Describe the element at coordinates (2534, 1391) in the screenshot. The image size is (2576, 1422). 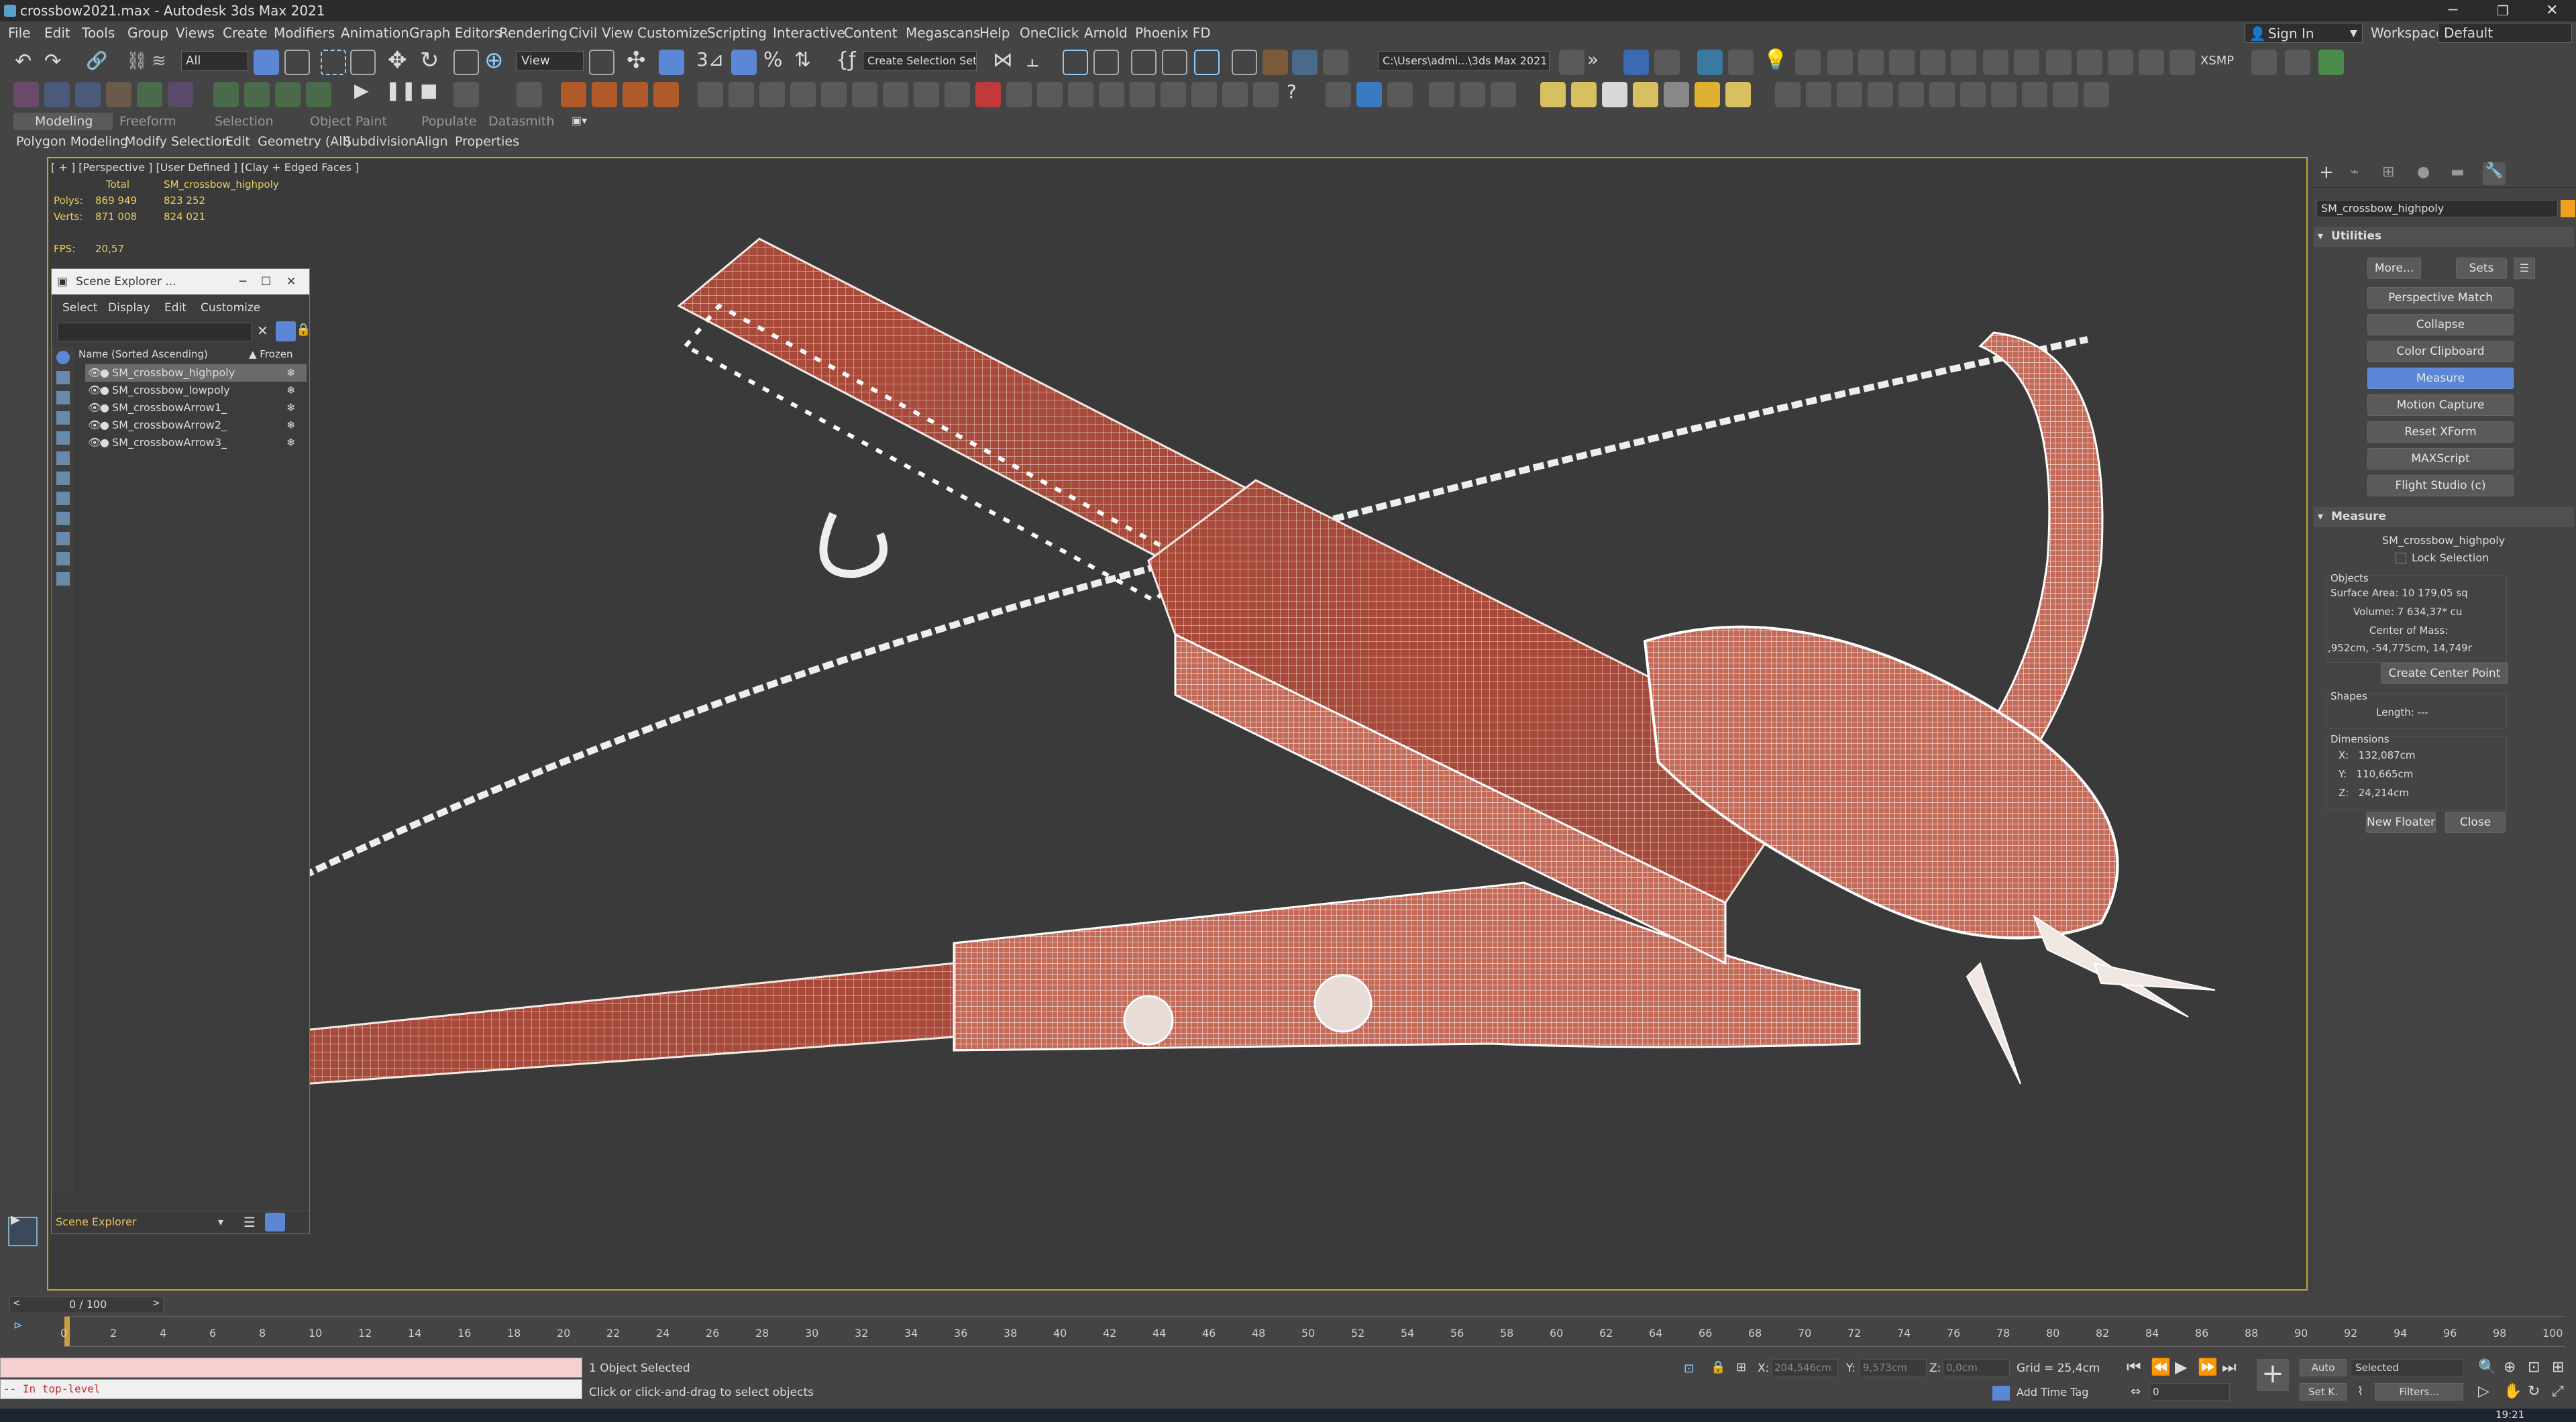
I see `orbit-icon: ↻` at that location.